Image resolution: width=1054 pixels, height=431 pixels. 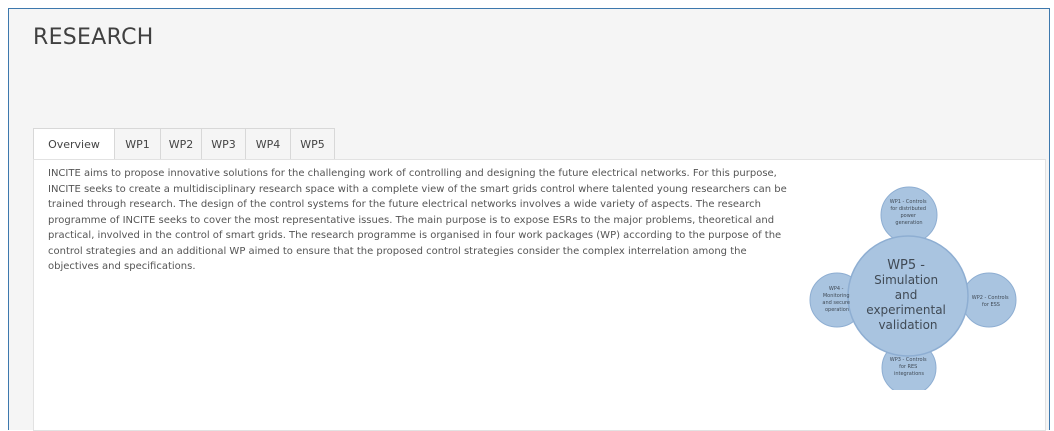 I want to click on tab-wp5: WP5, so click(x=313, y=144).